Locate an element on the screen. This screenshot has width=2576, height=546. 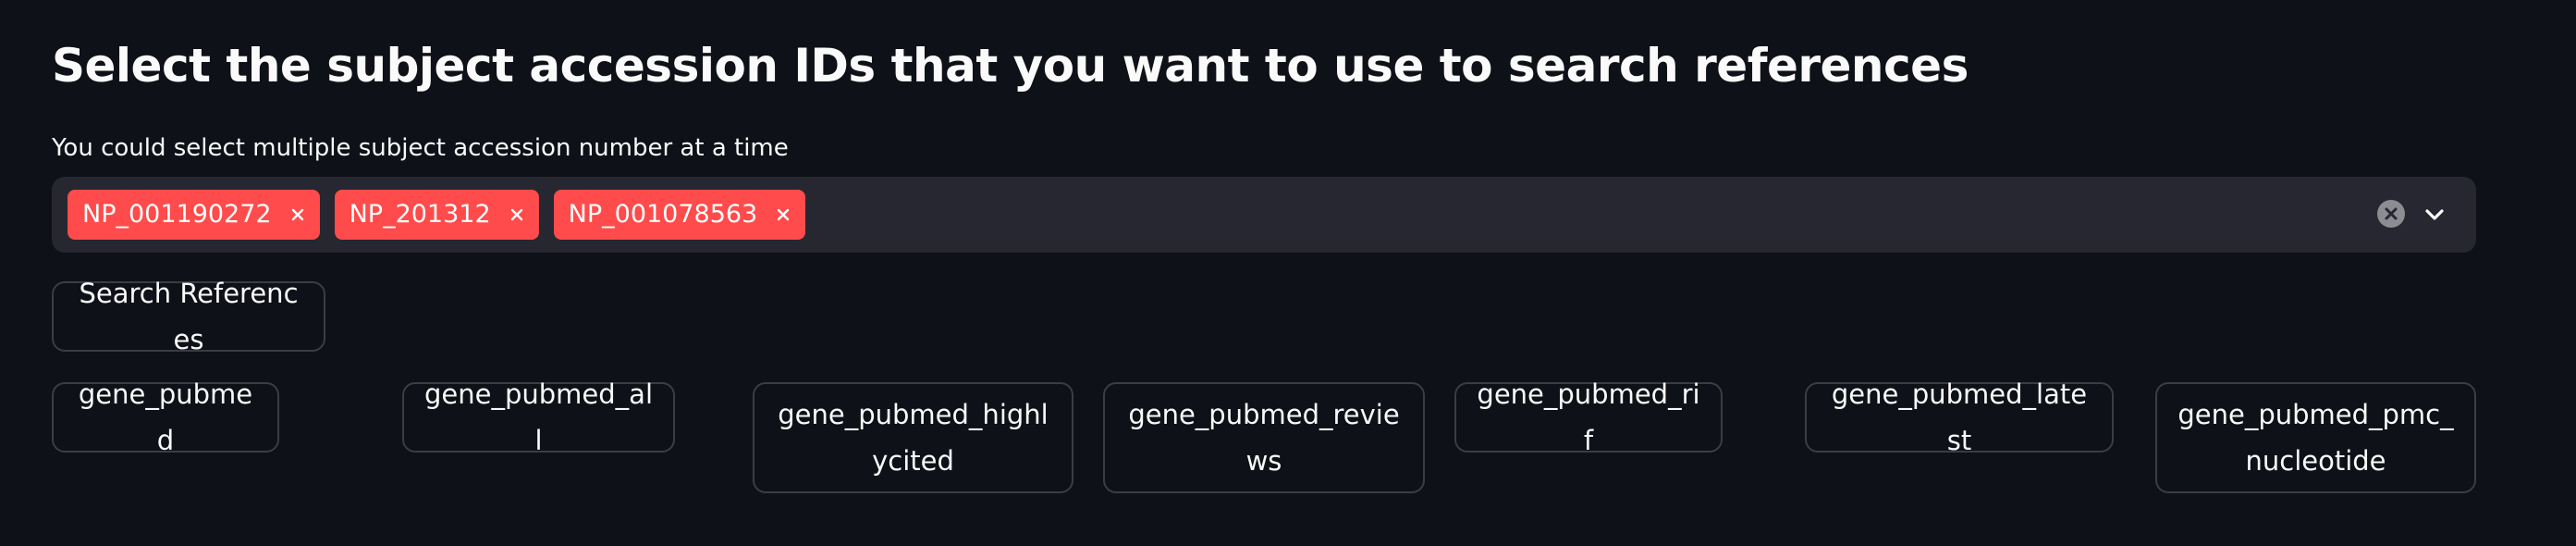
button-label: gene_pubmed_latest is located at coordinates (1959, 417).